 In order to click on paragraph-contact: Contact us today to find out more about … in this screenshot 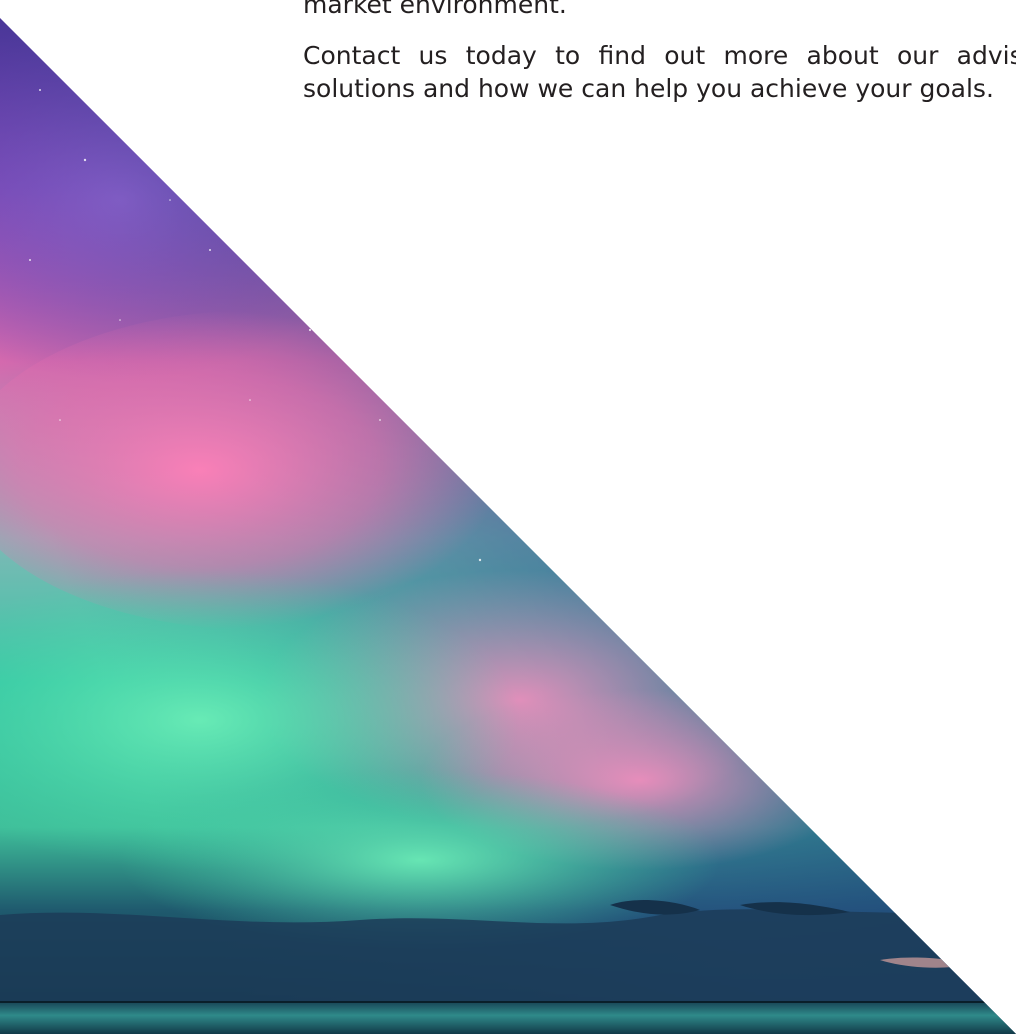, I will do `click(659, 72)`.